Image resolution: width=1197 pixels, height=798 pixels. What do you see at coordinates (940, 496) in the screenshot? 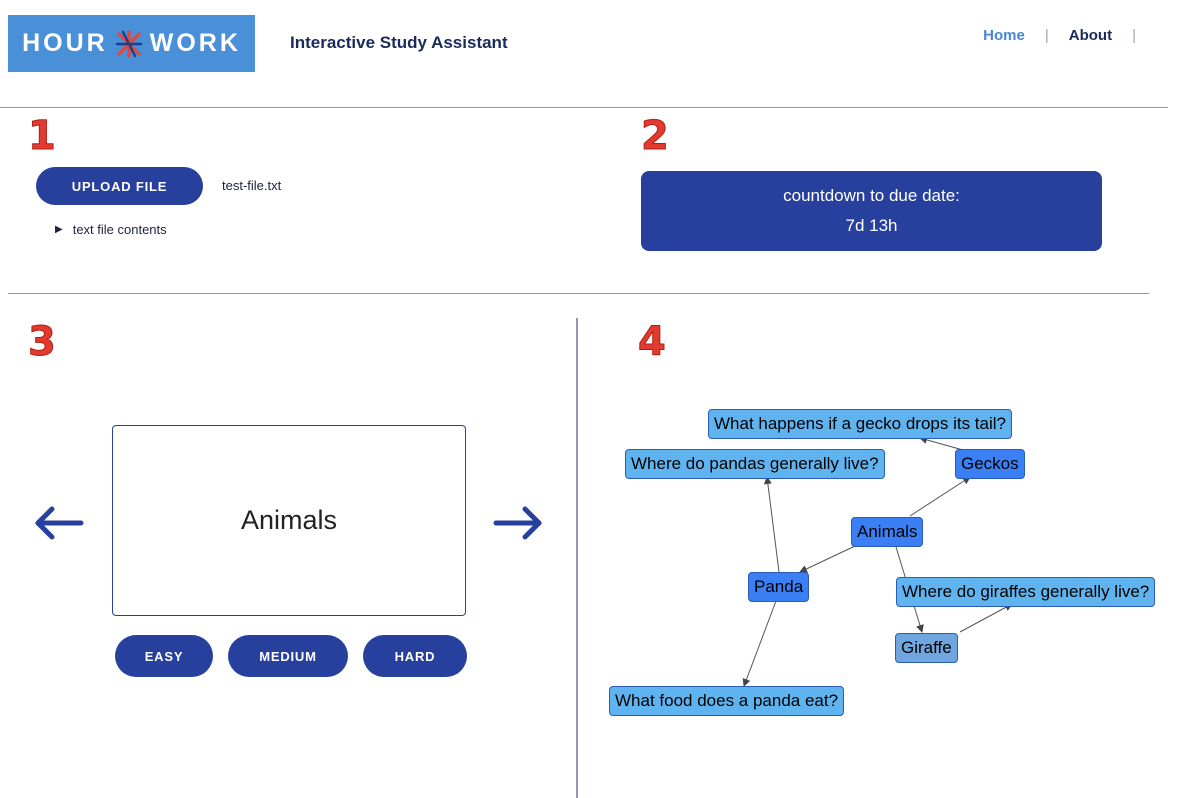
I see `edge-animals-geckos` at bounding box center [940, 496].